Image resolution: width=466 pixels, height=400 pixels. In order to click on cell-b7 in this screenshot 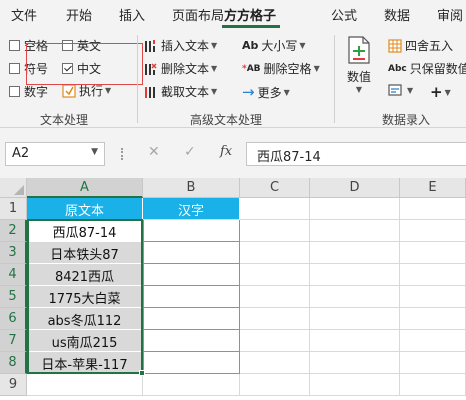, I will do `click(191, 341)`.